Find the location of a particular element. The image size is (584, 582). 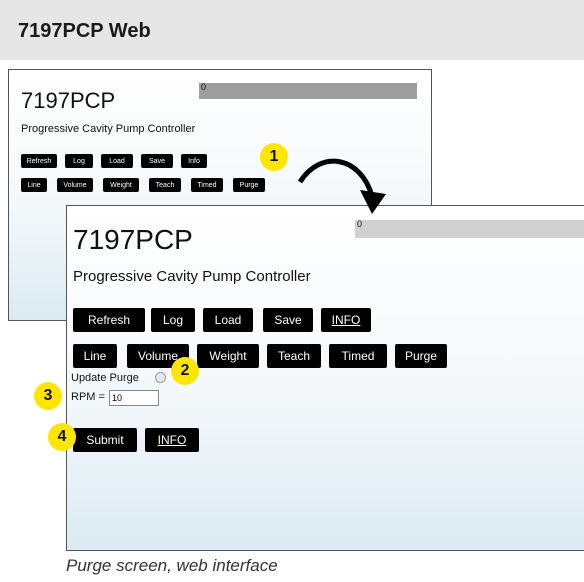

callout-arrow is located at coordinates (341, 186).